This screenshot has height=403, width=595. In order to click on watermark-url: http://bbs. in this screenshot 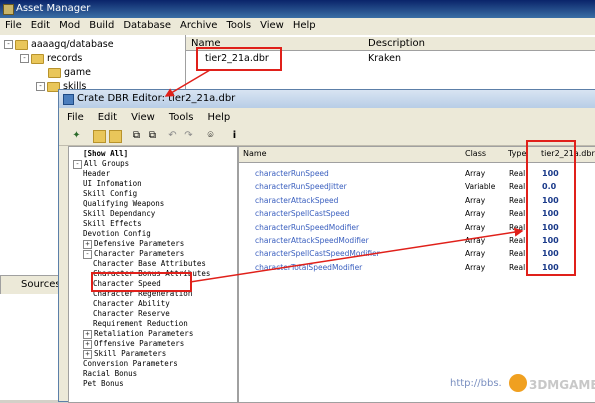, I will do `click(476, 383)`.